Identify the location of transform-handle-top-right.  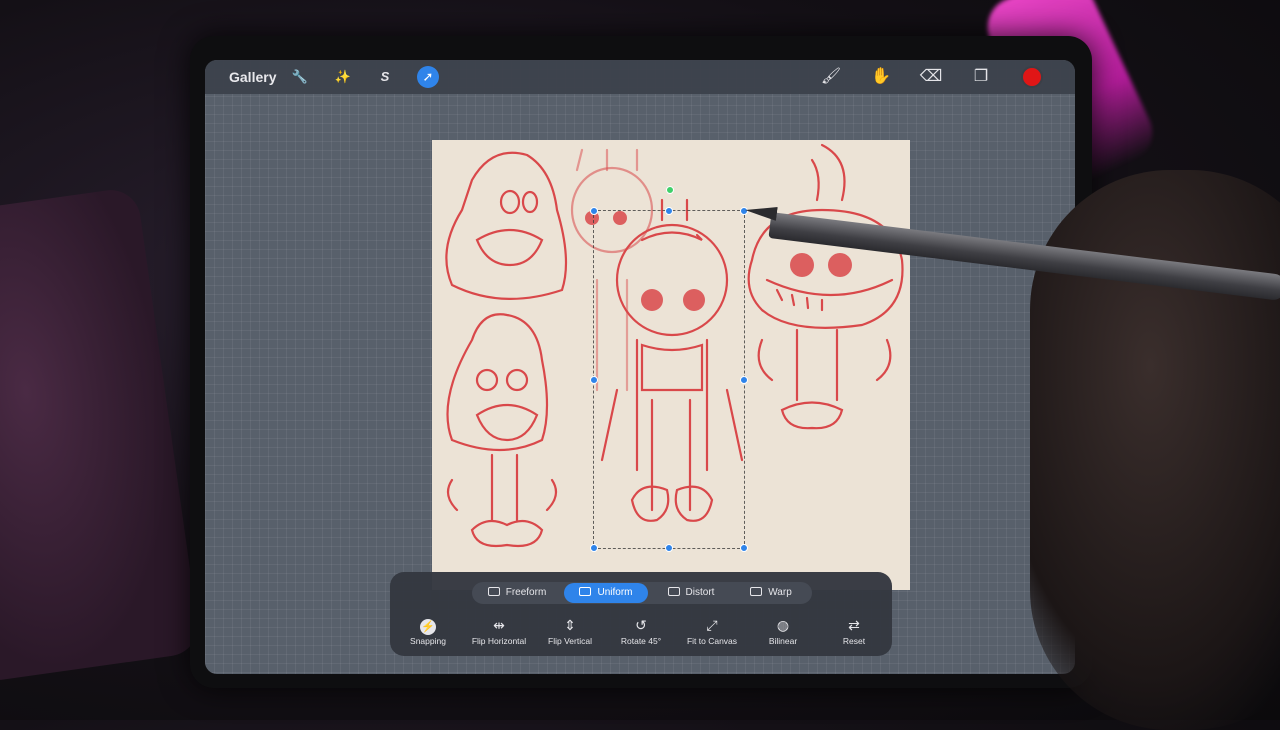
(744, 211).